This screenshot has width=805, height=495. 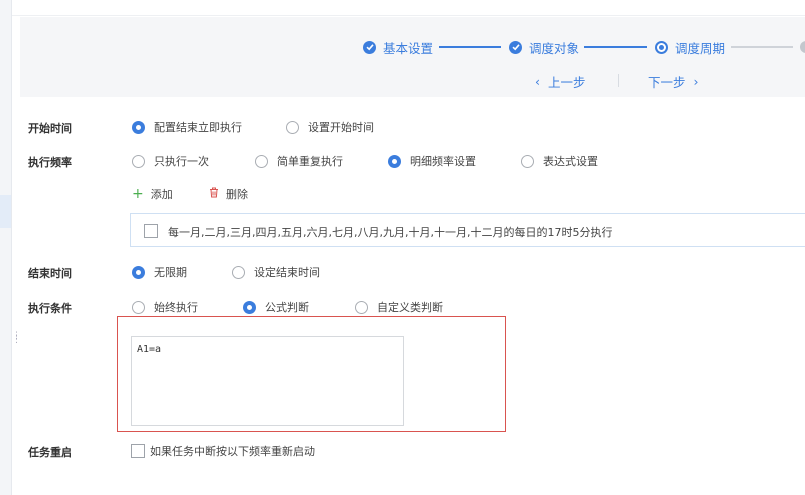 What do you see at coordinates (276, 272) in the screenshot?
I see `radio-set-end-time: 设定结束时间` at bounding box center [276, 272].